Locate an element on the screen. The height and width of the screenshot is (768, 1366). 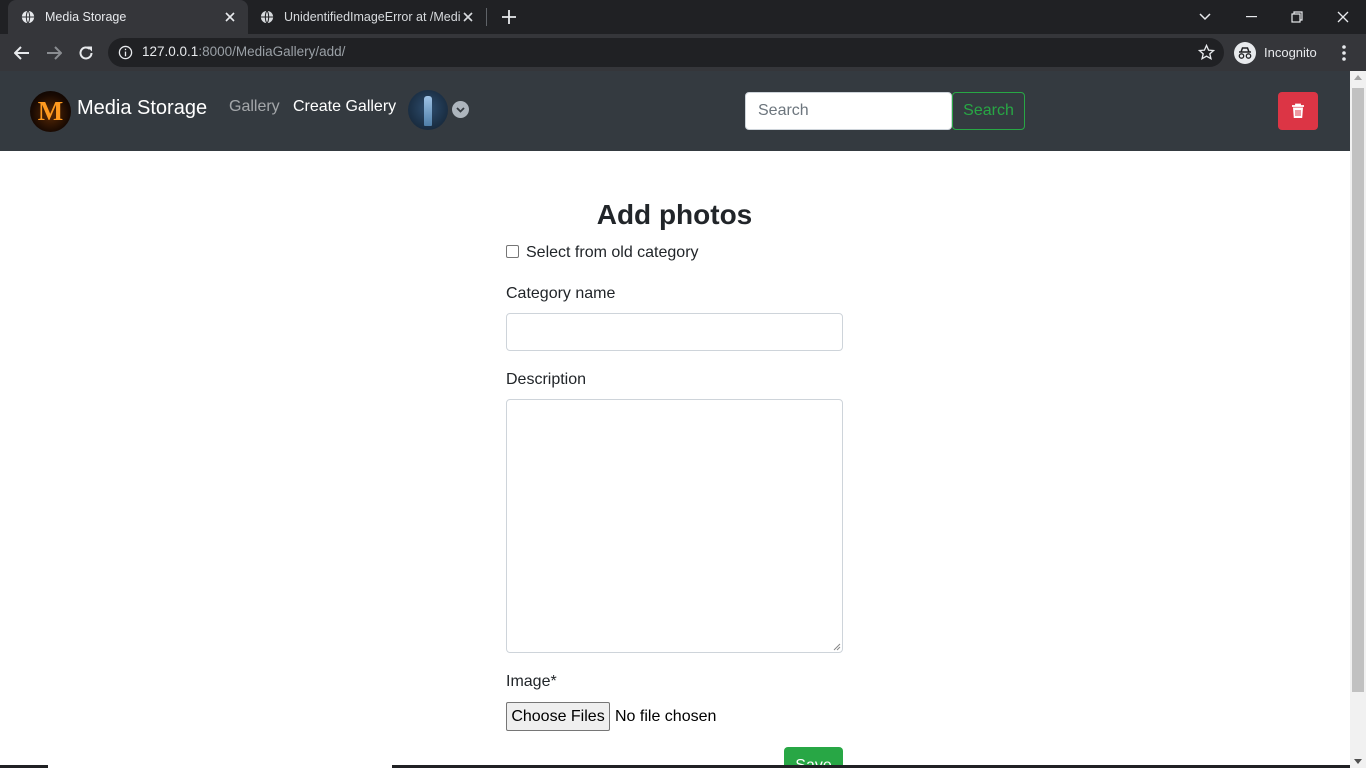
old-category-checkbox is located at coordinates (512, 251).